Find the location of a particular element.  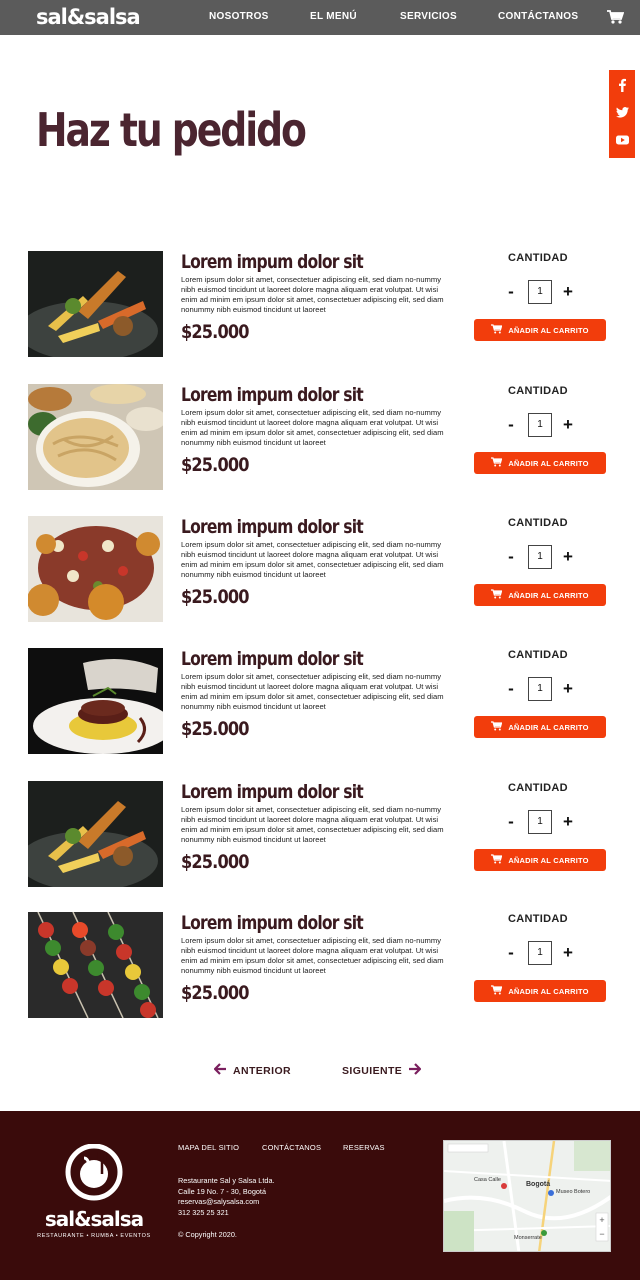

map-label-museo: Museo Botero is located at coordinates (573, 1192).